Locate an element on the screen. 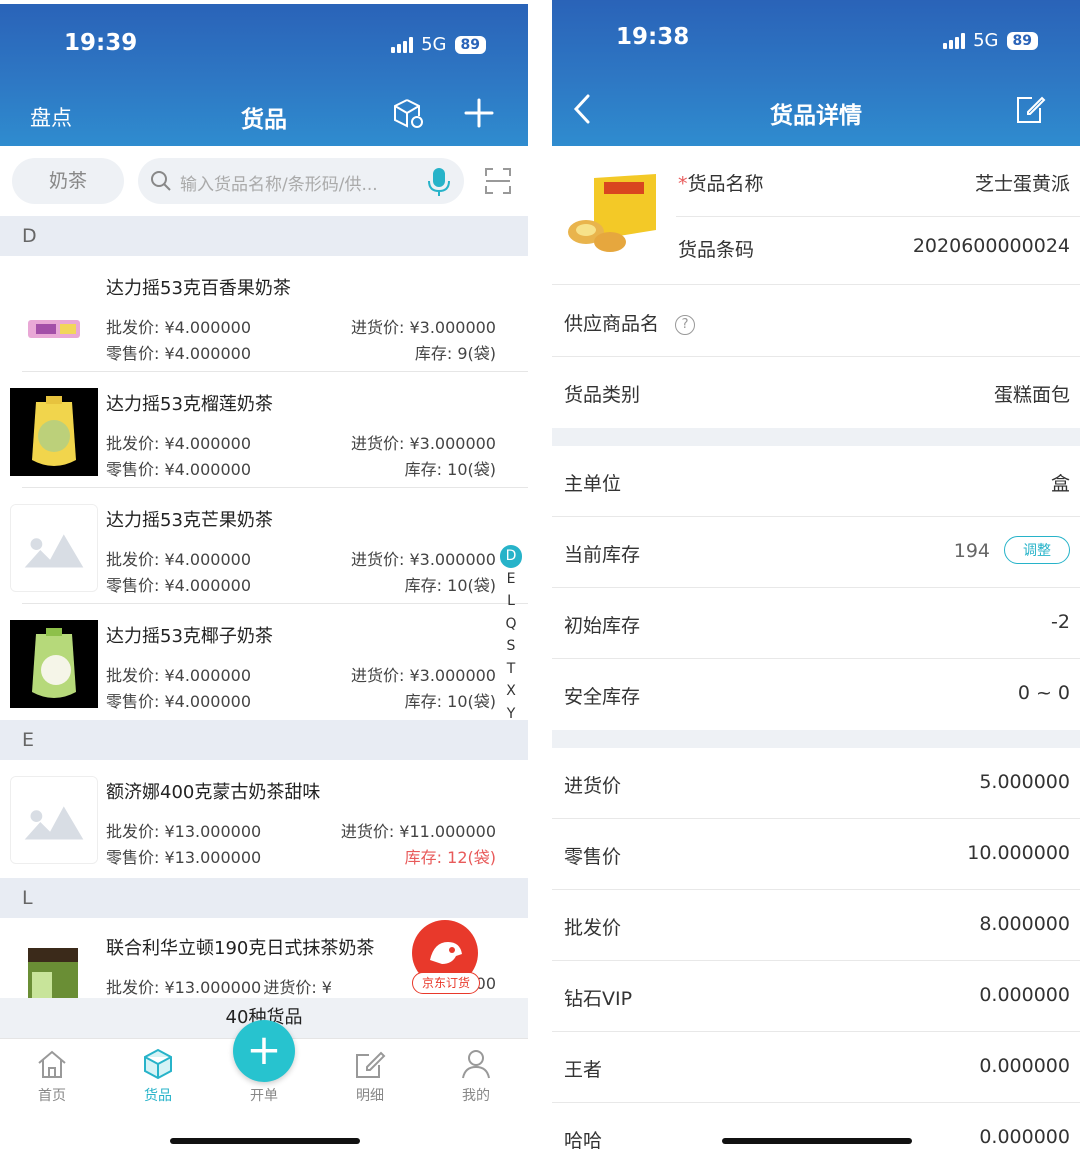 Image resolution: width=1080 pixels, height=1158 pixels. initial-stock-row: 初始库存 -2 is located at coordinates (816, 623).